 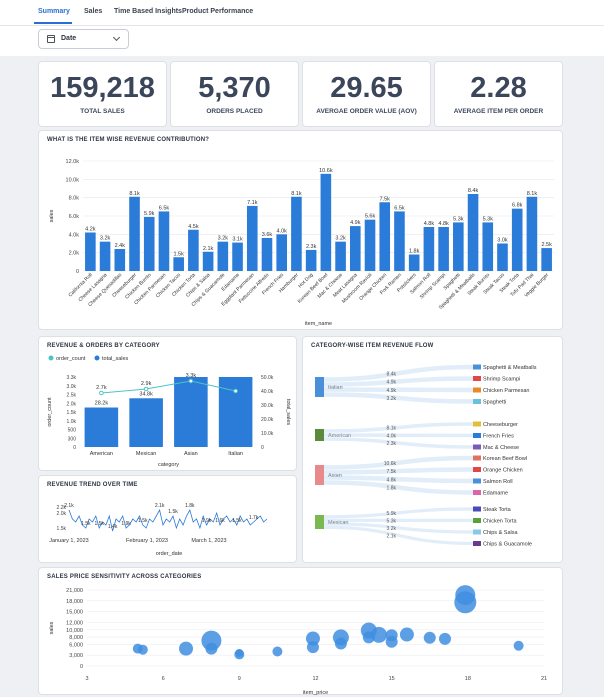 What do you see at coordinates (68, 541) in the screenshot?
I see `x-tick-label: January 1, 2023` at bounding box center [68, 541].